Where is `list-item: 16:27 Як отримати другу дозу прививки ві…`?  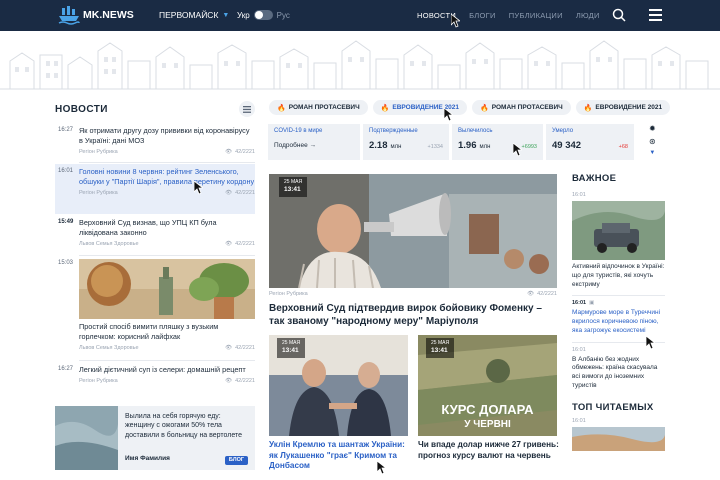 list-item: 16:27 Як отримати другу дозу прививки ві… is located at coordinates (155, 141).